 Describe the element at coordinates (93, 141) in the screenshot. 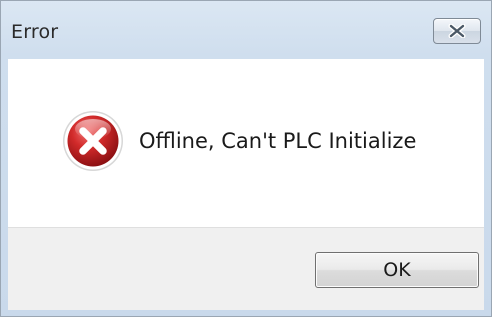

I see `error-x-icon` at that location.